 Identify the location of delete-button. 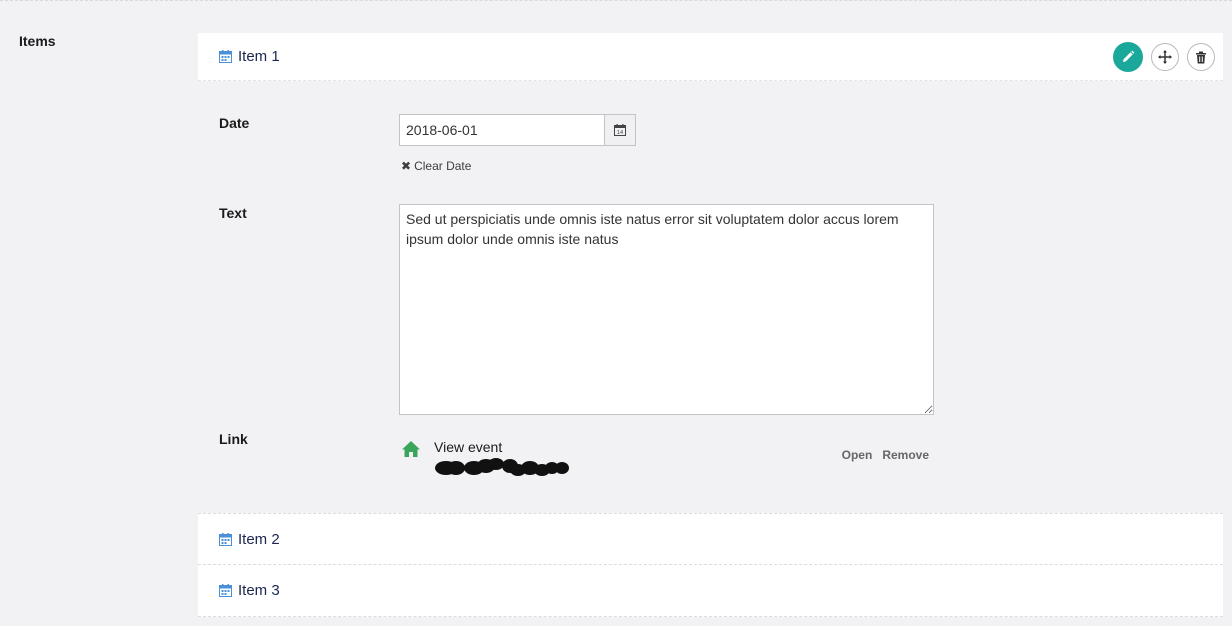
(1201, 57).